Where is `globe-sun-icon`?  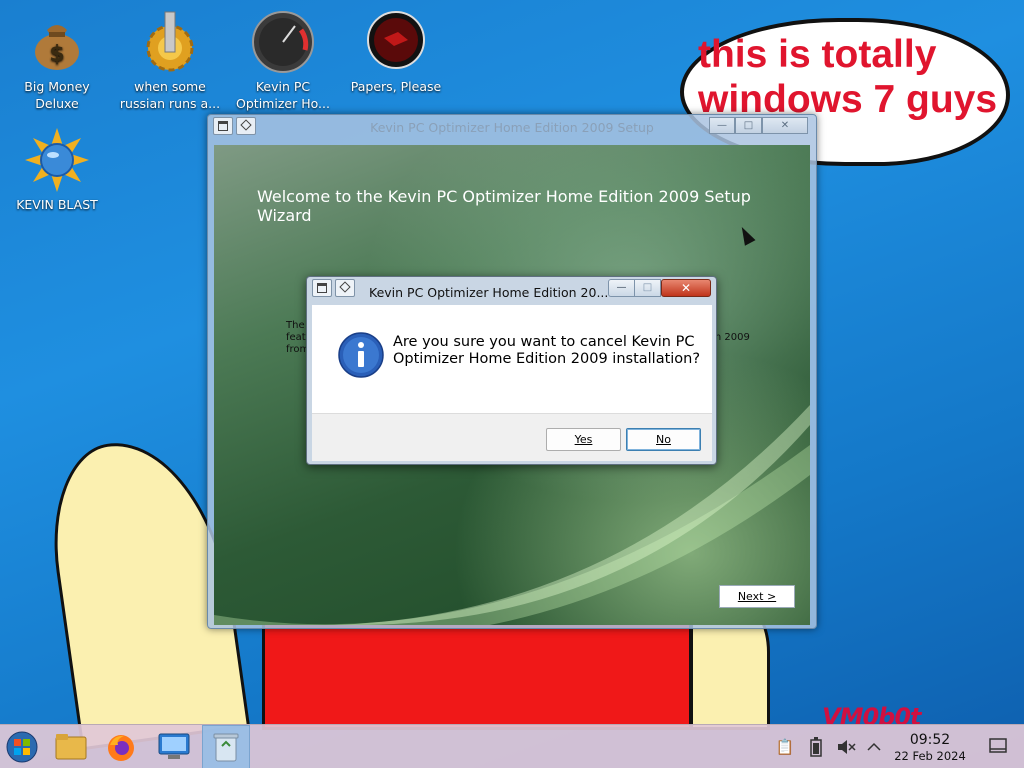
globe-sun-icon is located at coordinates (57, 160).